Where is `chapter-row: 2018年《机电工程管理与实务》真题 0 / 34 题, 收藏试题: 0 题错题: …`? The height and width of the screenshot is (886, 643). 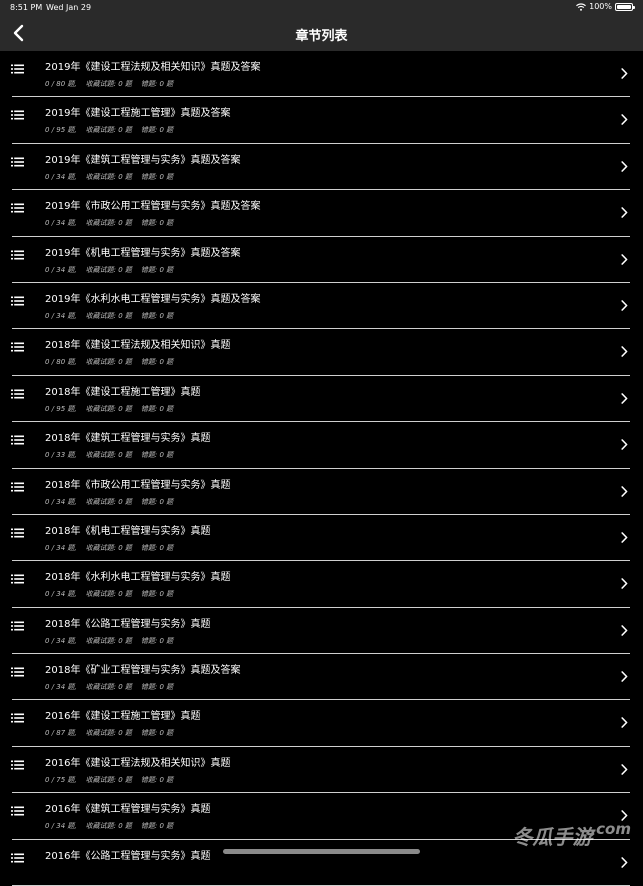 chapter-row: 2018年《机电工程管理与实务》真题 0 / 34 题, 收藏试题: 0 题错题: … is located at coordinates (321, 538).